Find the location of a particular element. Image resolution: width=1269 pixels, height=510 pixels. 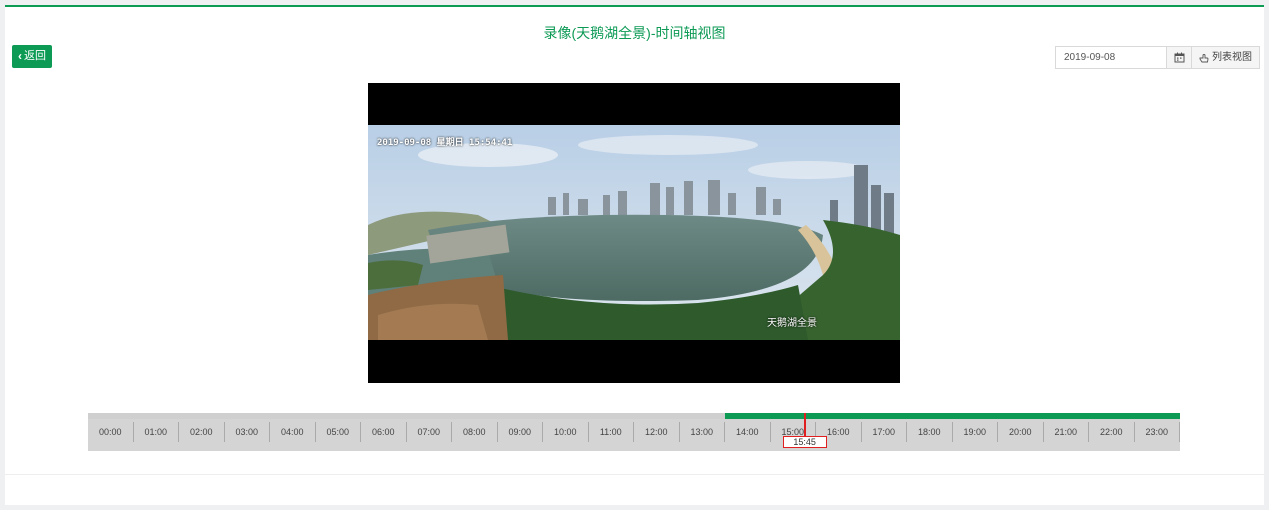

timeline-hour-label: 17:00 is located at coordinates (884, 432).